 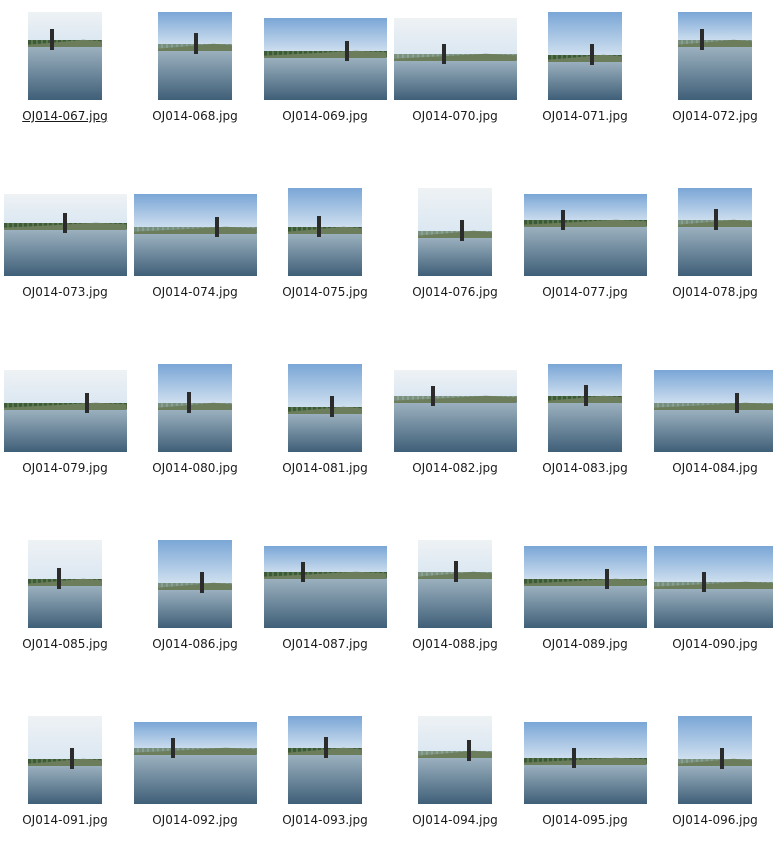 I want to click on thumbnail-item: OJ014-096.jpg, so click(x=711, y=780).